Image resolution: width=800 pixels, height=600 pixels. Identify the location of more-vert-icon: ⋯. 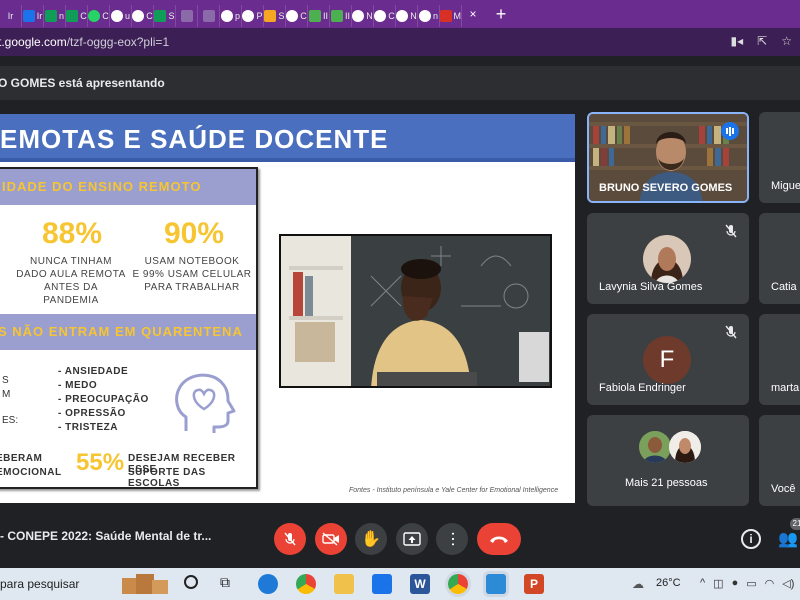
(452, 539).